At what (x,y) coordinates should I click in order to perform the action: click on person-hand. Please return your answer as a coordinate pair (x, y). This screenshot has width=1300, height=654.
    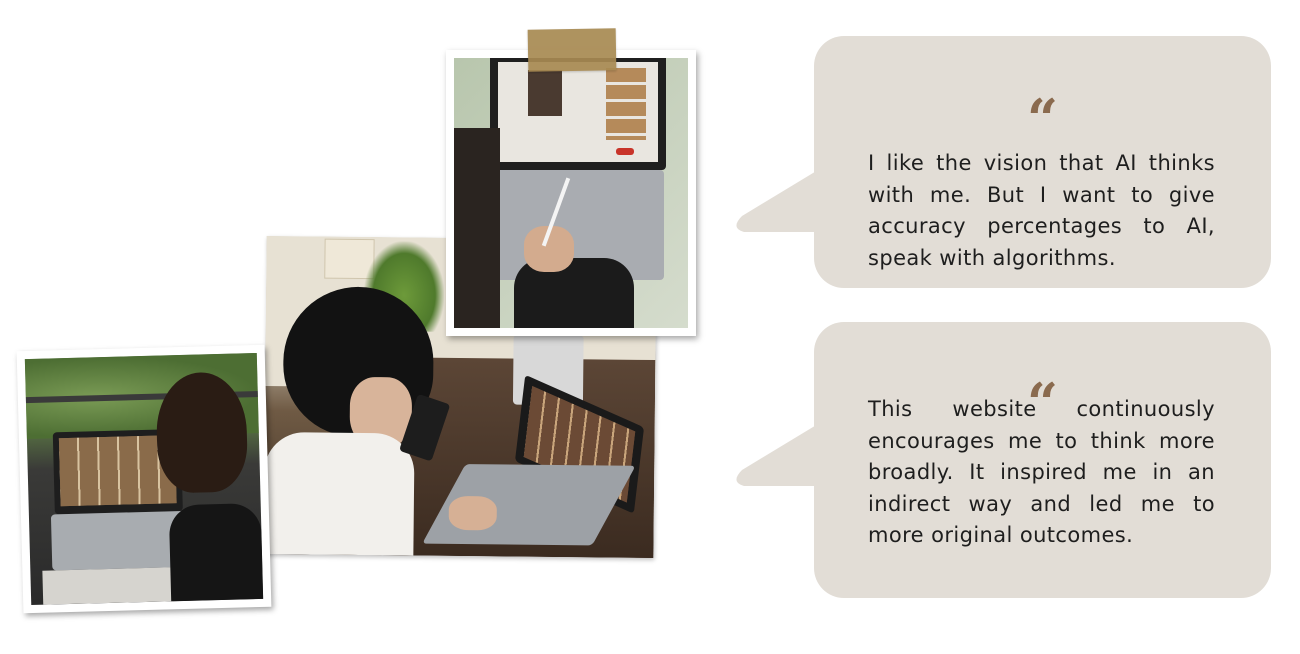
    Looking at the image, I should click on (472, 513).